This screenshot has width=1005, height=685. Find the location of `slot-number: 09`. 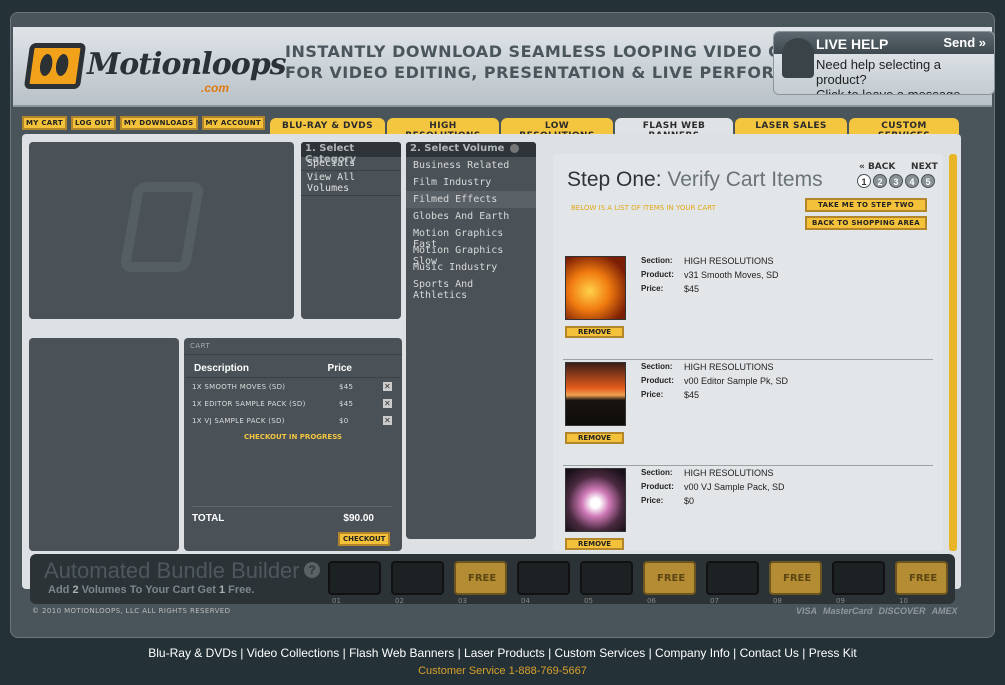

slot-number: 09 is located at coordinates (840, 601).